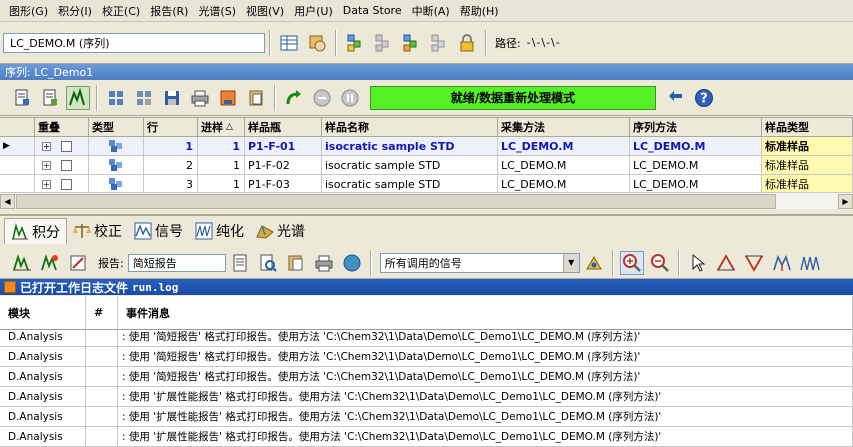  Describe the element at coordinates (294, 98) in the screenshot. I see `redo-arrow-icon` at that location.